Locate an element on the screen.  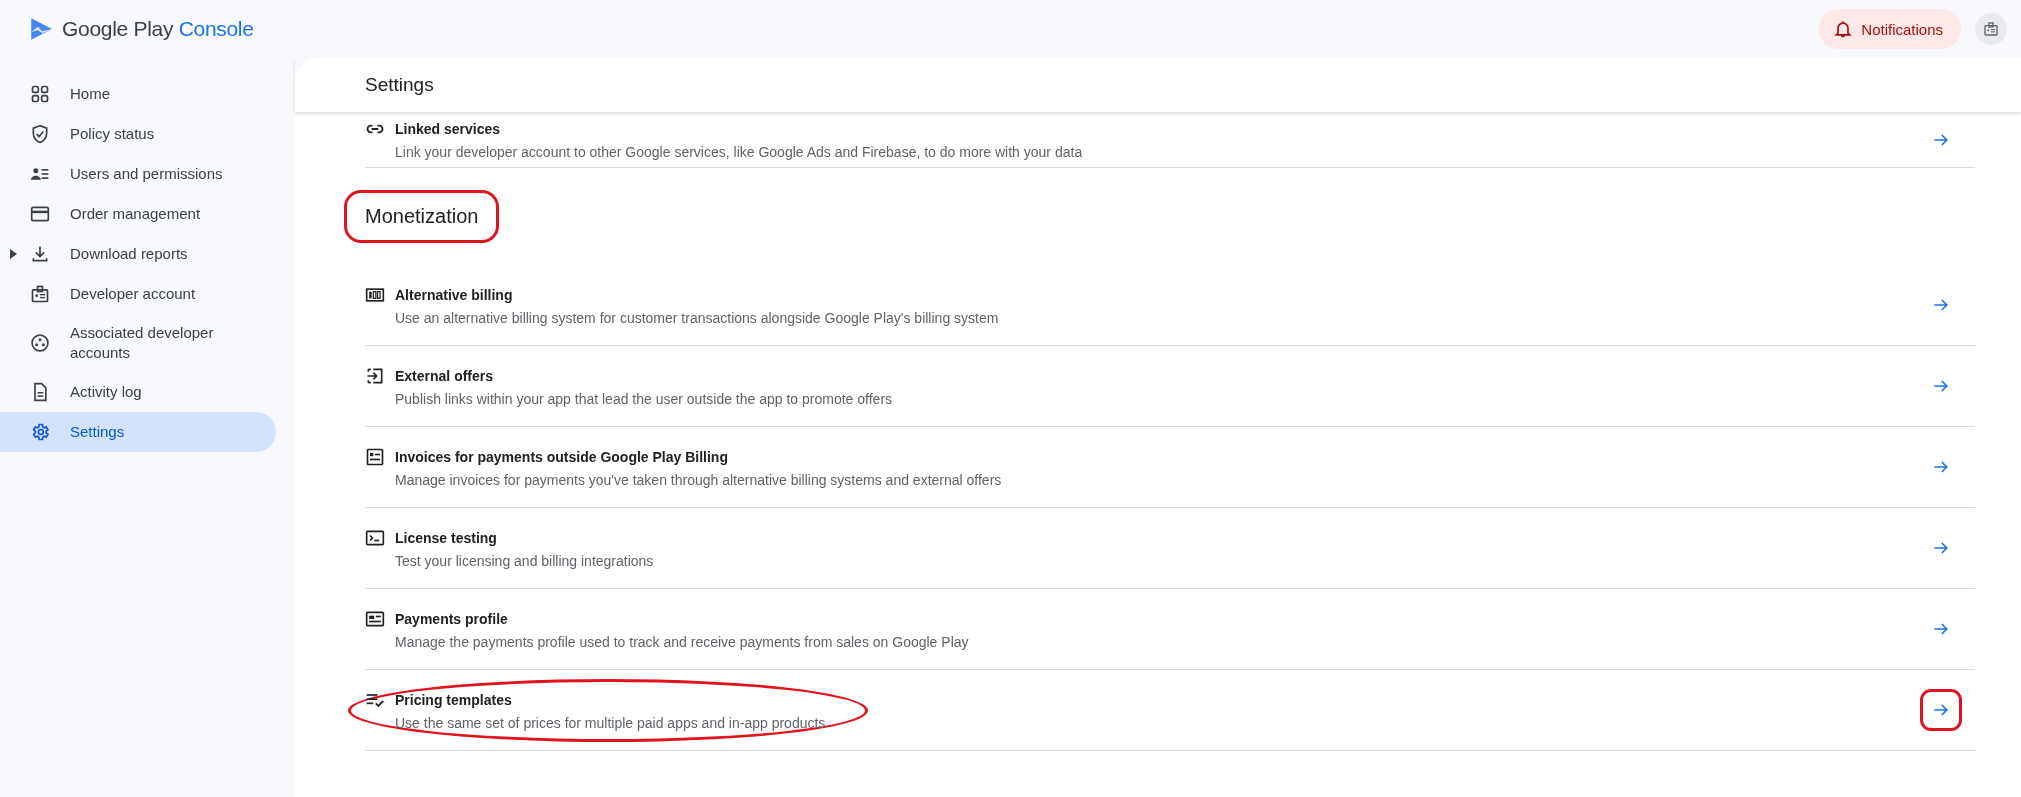
section-heading: Monetization is located at coordinates (422, 216).